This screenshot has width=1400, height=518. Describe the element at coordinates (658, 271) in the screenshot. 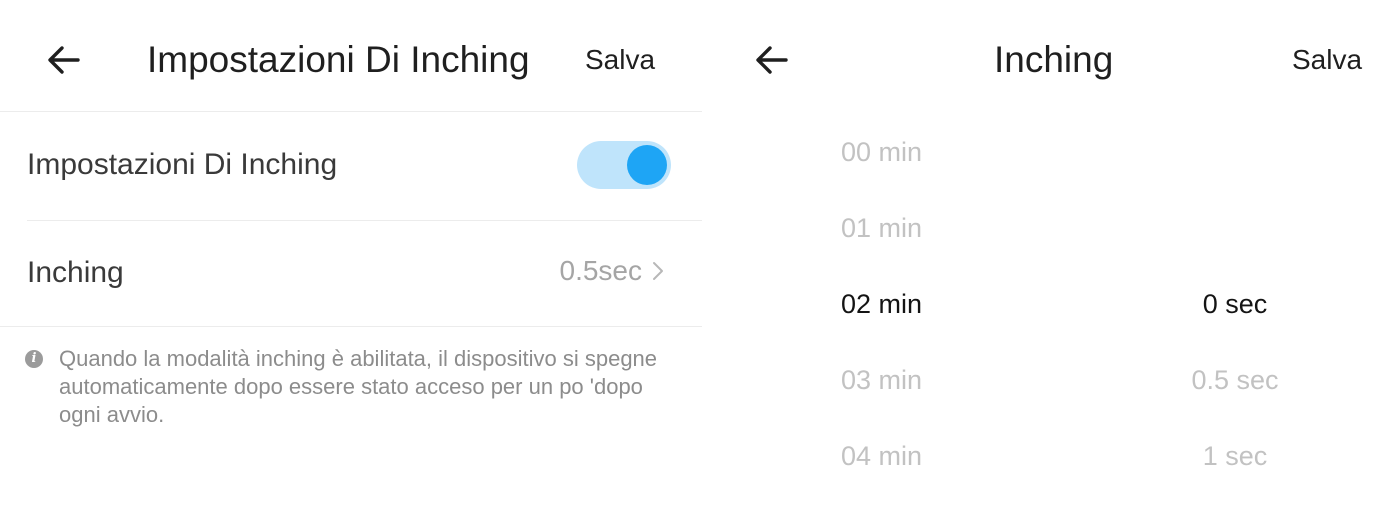

I see `chevron-right-icon` at that location.